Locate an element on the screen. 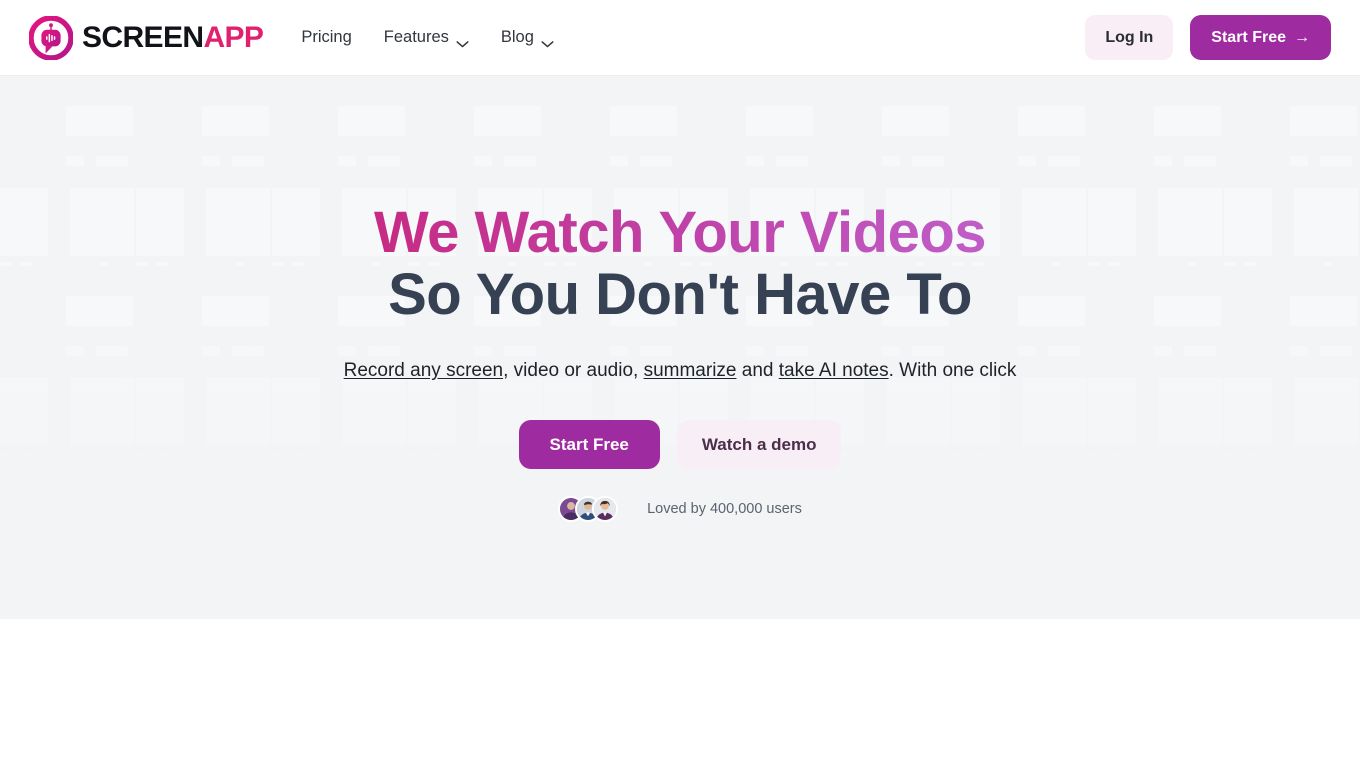 This screenshot has height=764, width=1360. nav-item-blog: Blog is located at coordinates (527, 37).